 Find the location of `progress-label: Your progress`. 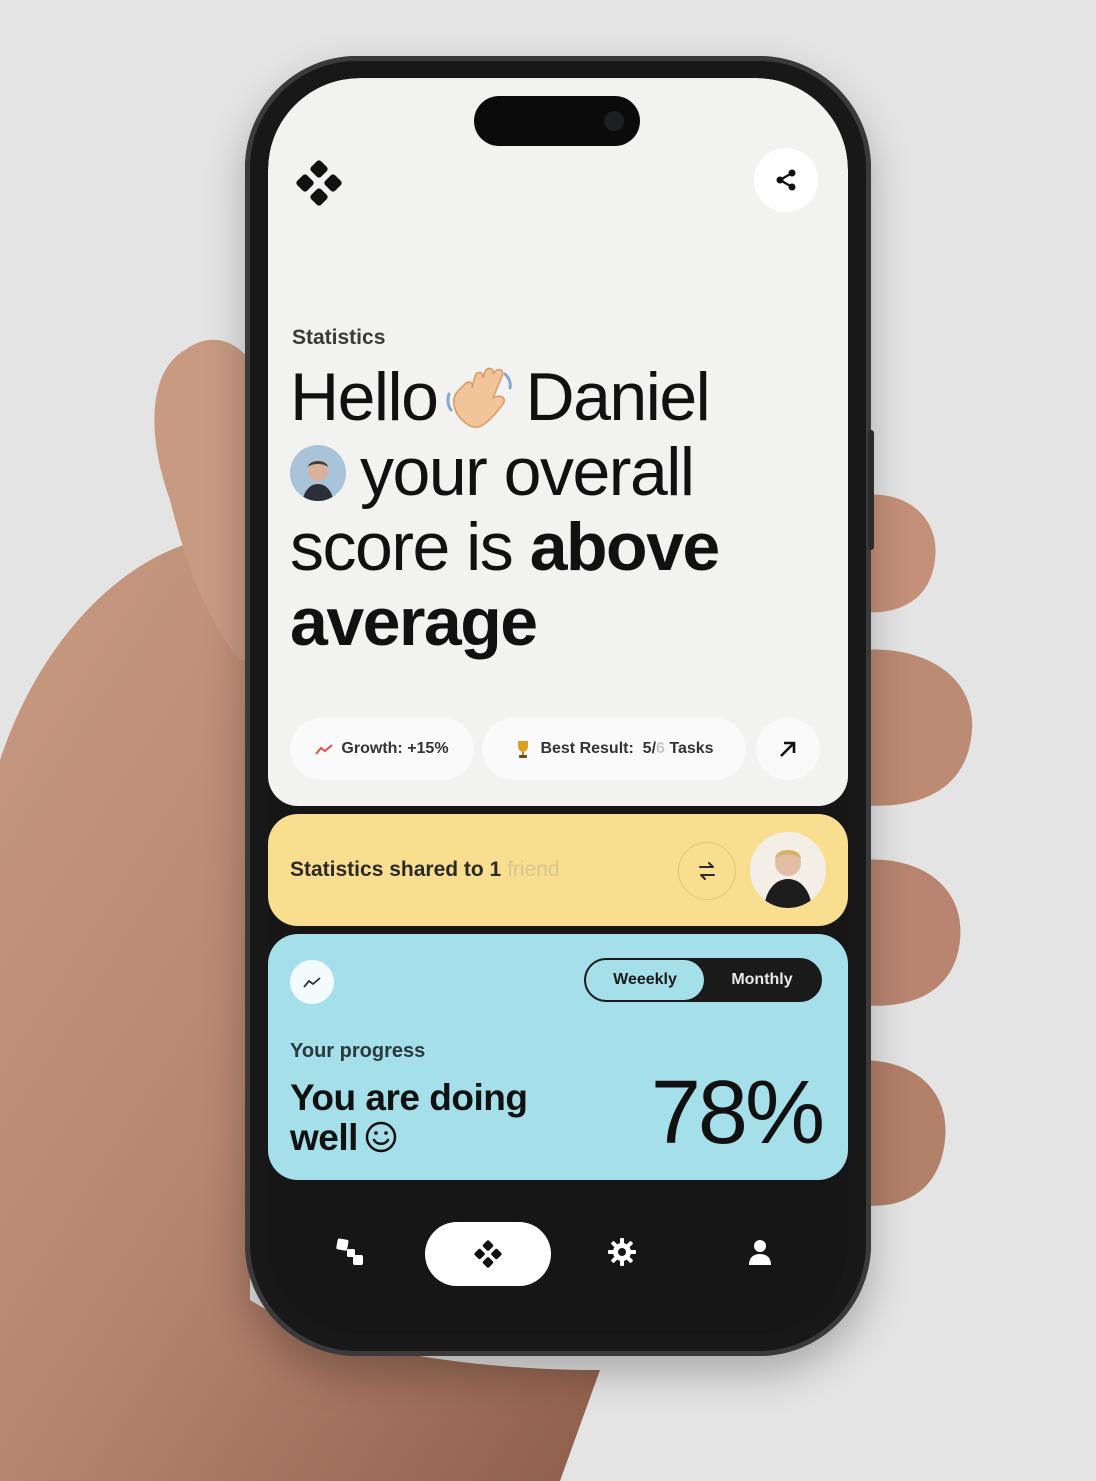

progress-label: Your progress is located at coordinates (358, 1051).